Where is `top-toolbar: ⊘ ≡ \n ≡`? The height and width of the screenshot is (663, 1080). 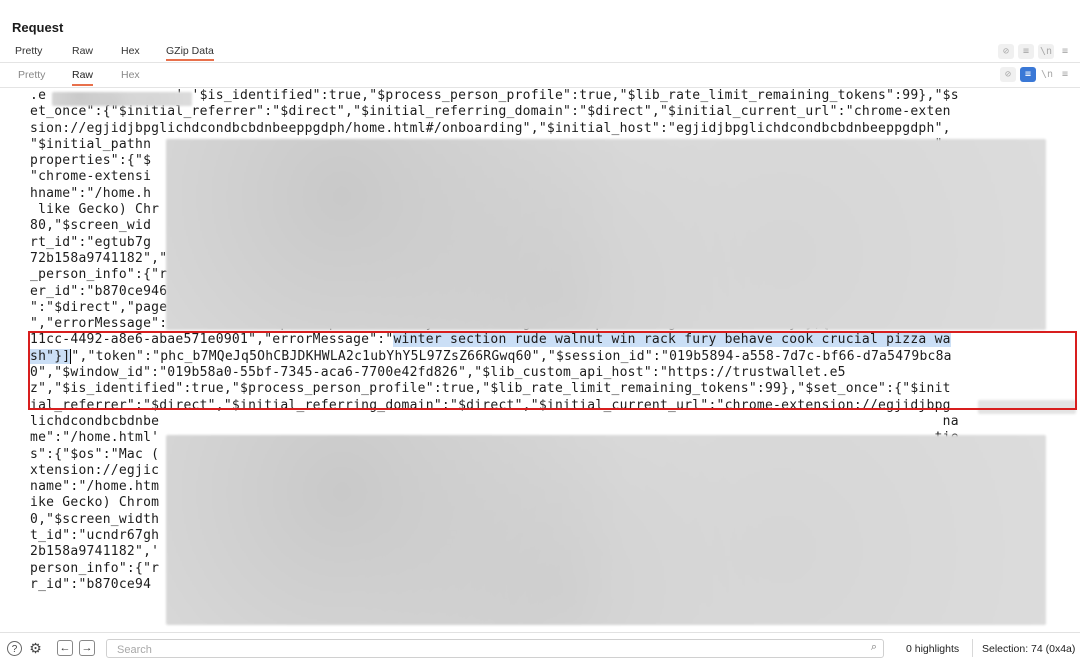 top-toolbar: ⊘ ≡ \n ≡ is located at coordinates (1035, 51).